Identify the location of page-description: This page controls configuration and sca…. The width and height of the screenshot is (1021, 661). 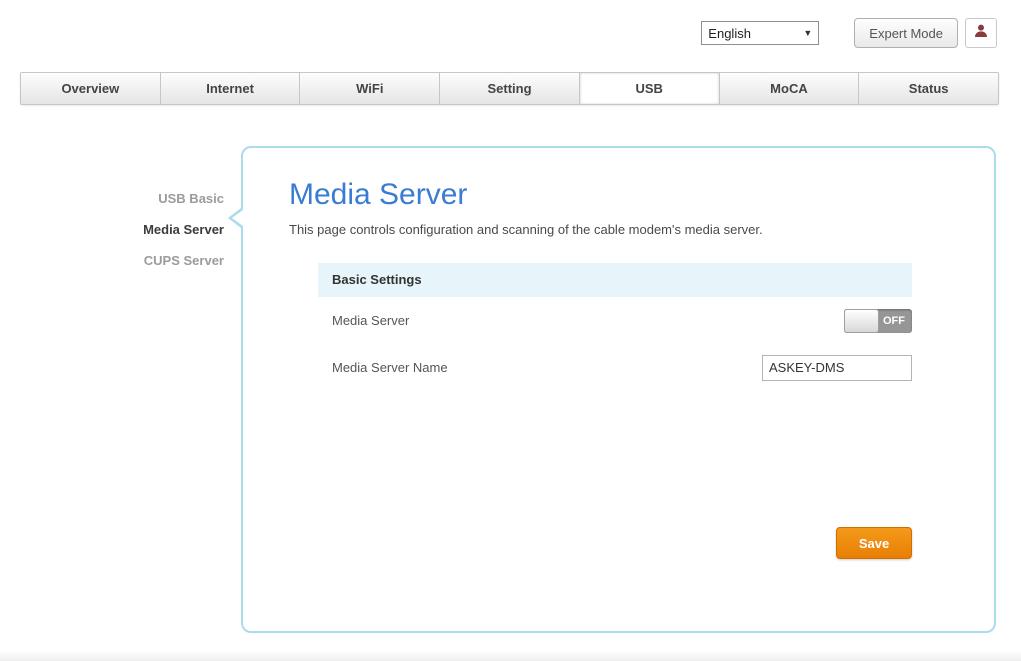
(526, 229).